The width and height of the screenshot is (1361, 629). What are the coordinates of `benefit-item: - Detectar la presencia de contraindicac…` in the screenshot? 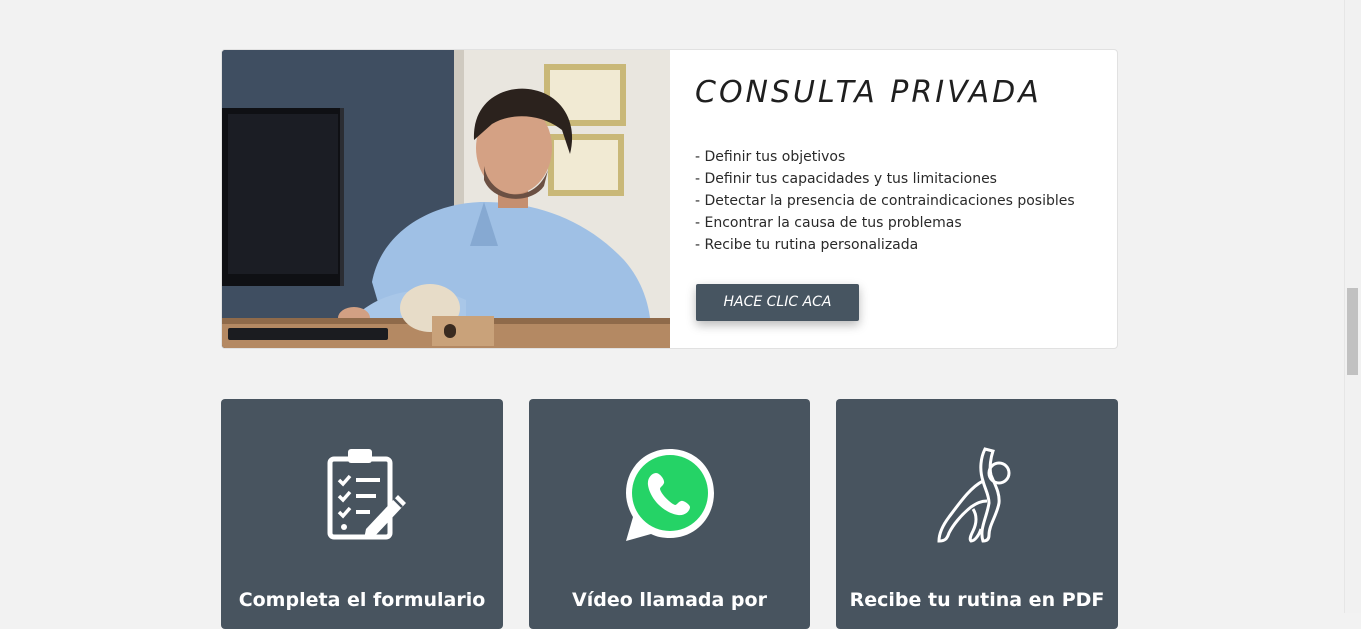 It's located at (885, 201).